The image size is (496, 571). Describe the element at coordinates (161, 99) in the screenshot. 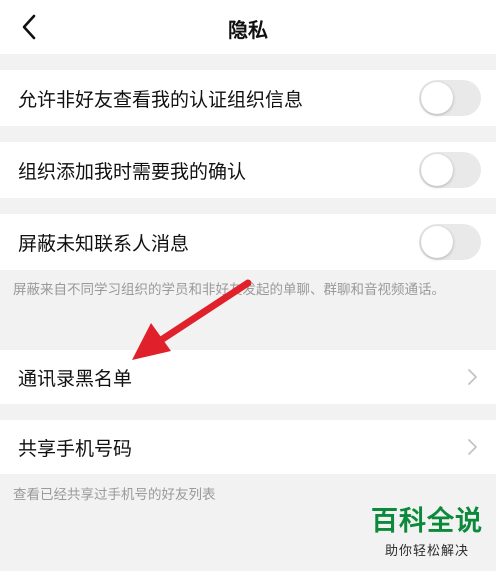

I see `allow-non-friends-label: 允许非好友查看我的认证组织信息` at that location.